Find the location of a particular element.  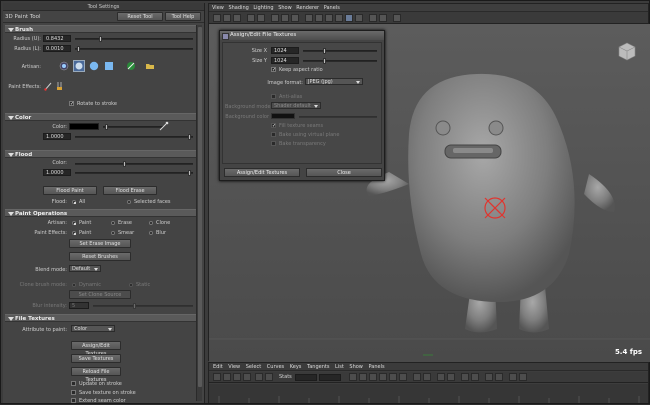

blend-mode-dropdown: Default is located at coordinates (85, 268).